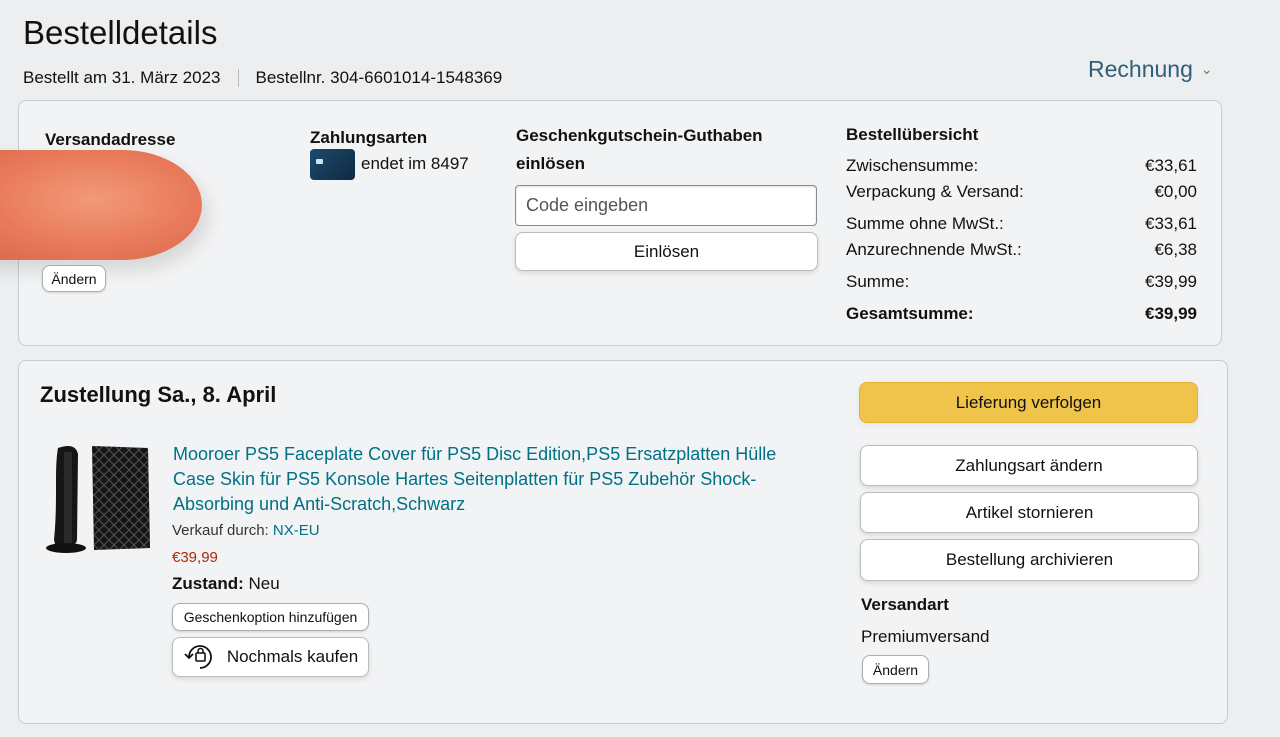  I want to click on summary-label: Gesamtsumme:, so click(910, 313).